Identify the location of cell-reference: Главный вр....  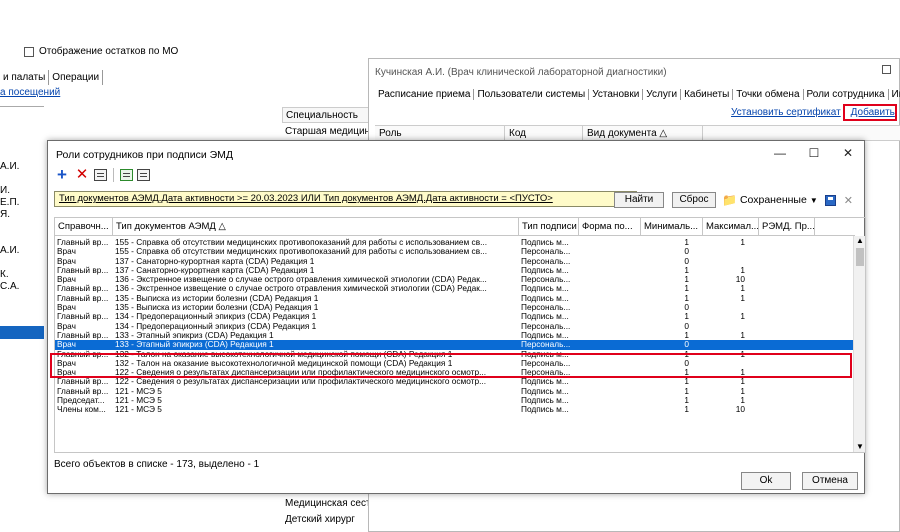
(83, 242).